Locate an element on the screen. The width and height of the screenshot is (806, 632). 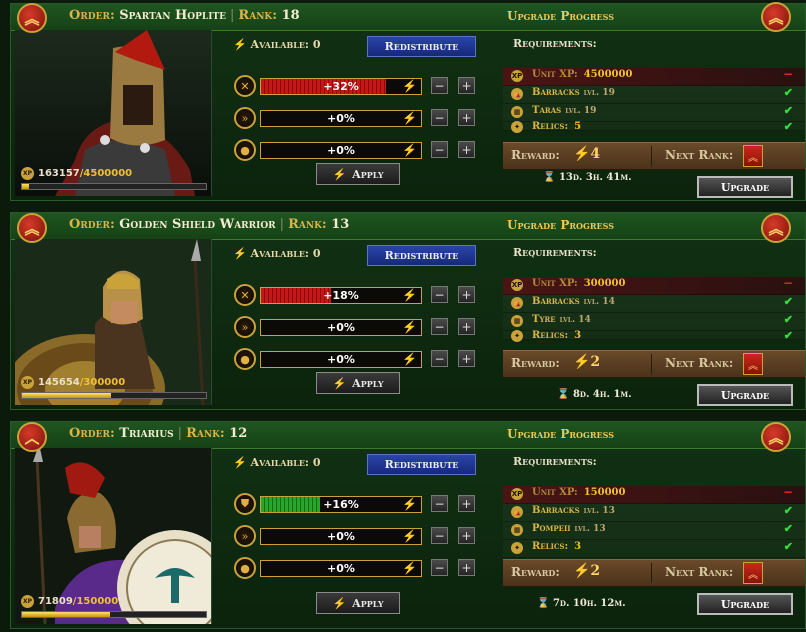
reward-label: Reward: is located at coordinates (535, 572).